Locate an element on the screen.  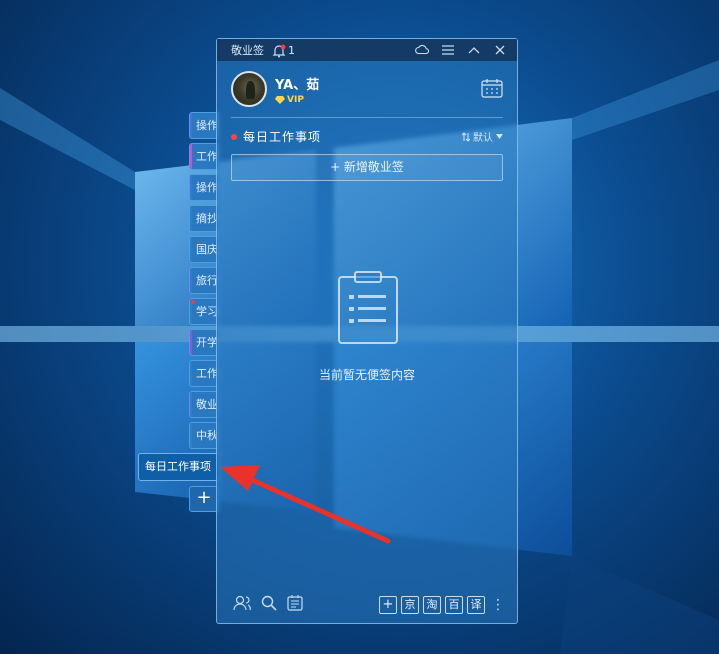
user-name: YA、茹 is located at coordinates (297, 85).